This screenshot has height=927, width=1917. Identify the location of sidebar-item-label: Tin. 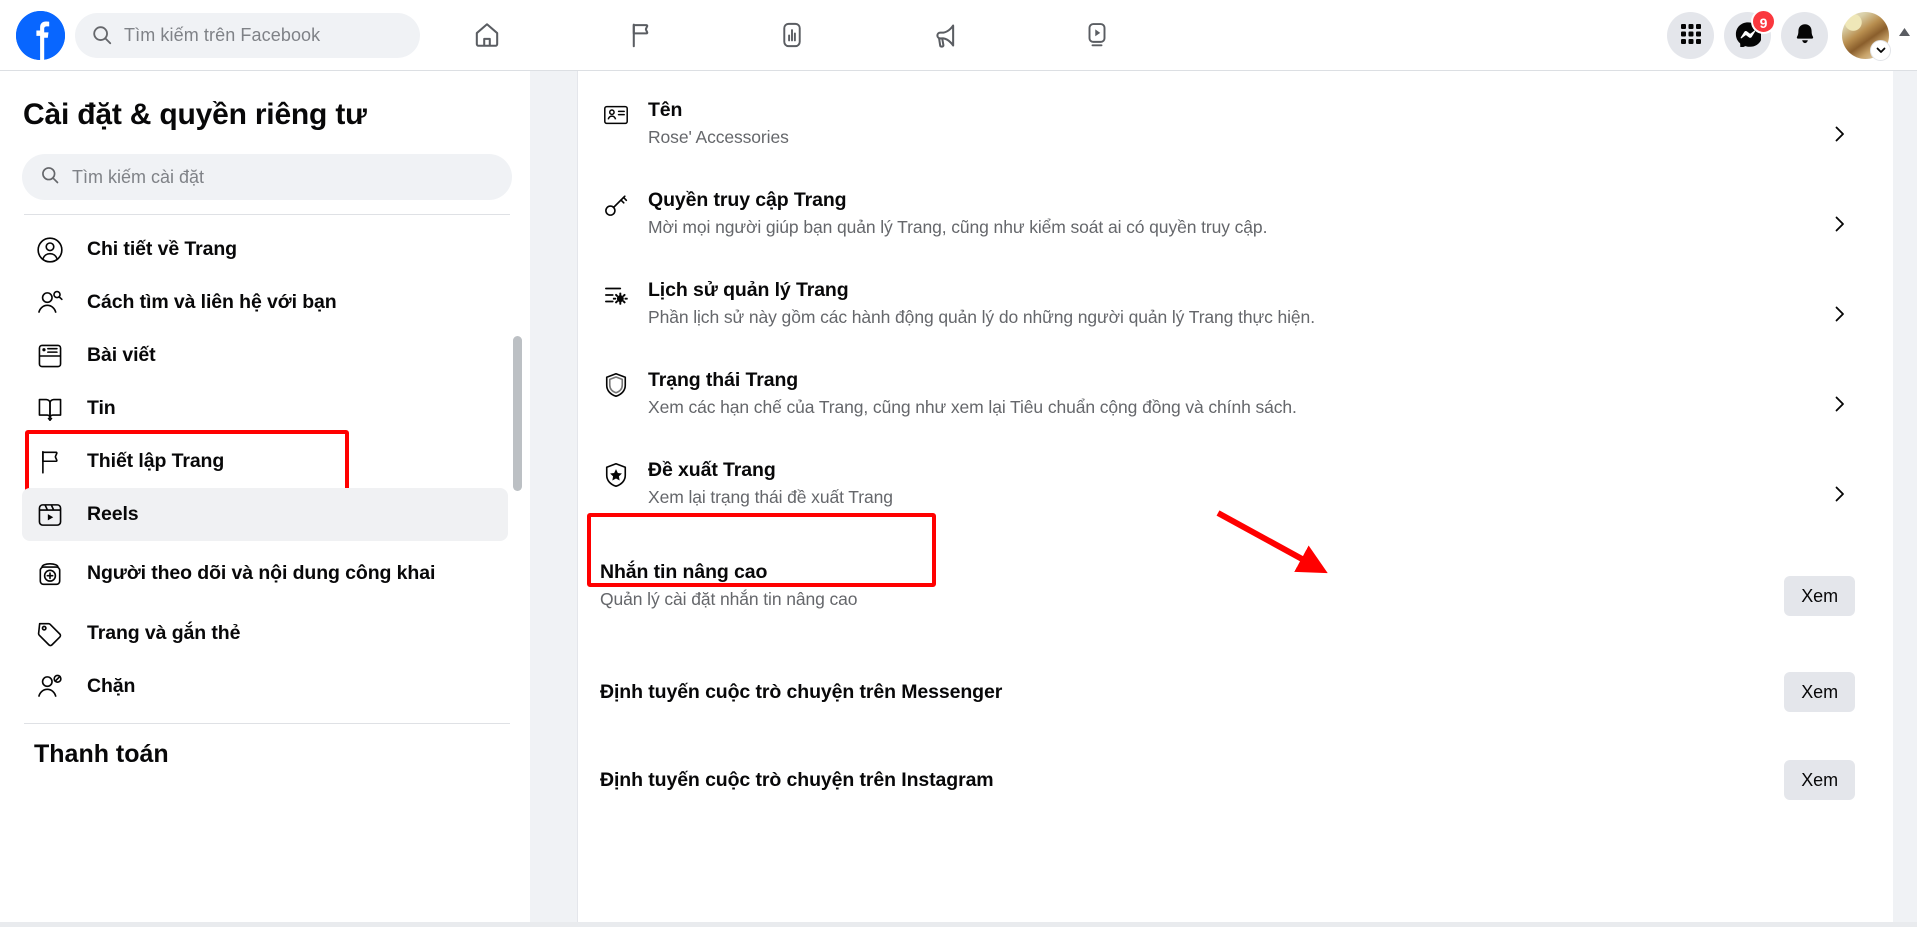
(101, 407).